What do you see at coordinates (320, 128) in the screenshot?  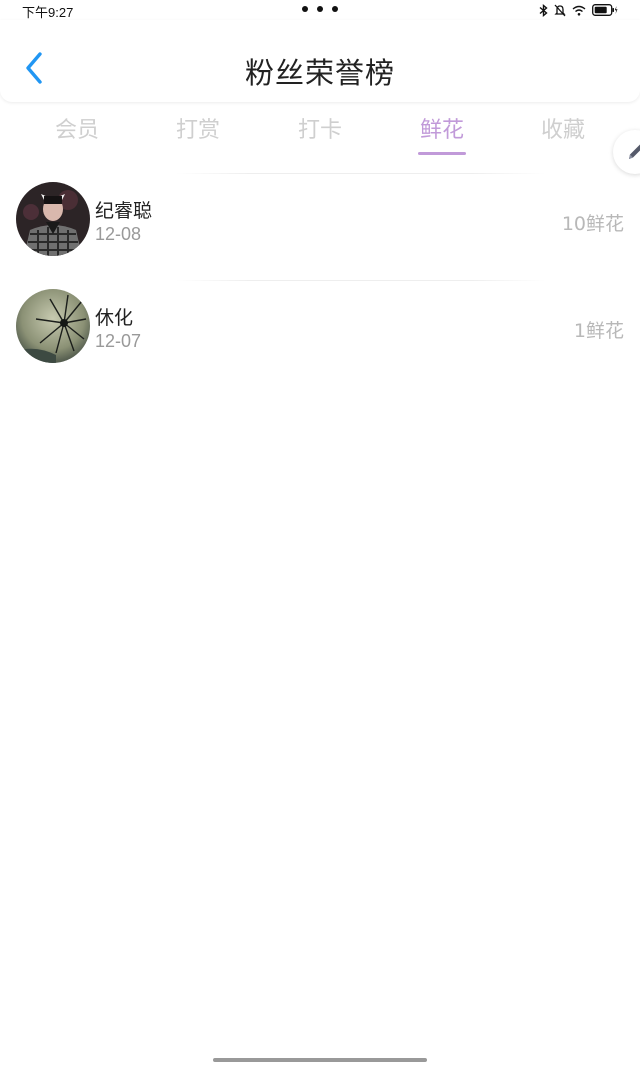 I see `tab-checkin: 打卡` at bounding box center [320, 128].